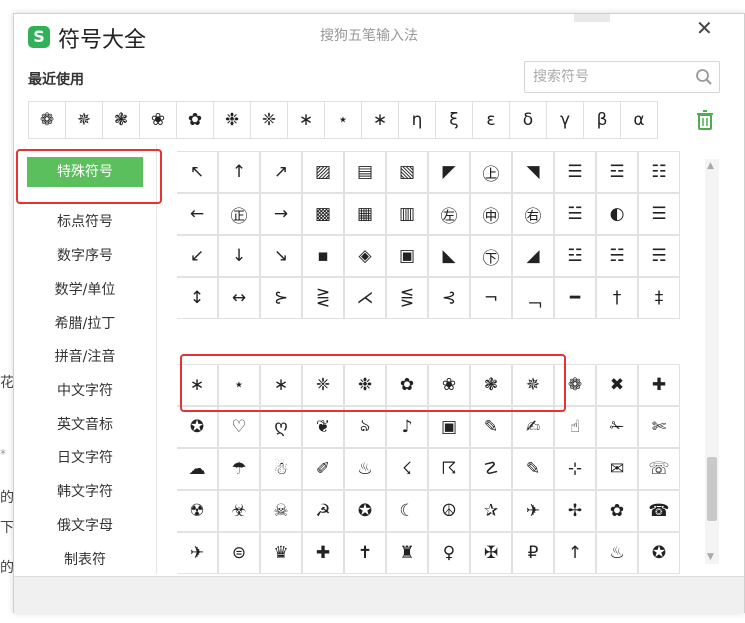 The height and width of the screenshot is (623, 745). I want to click on sidebar-item-box-drawing: 制表符, so click(85, 560).